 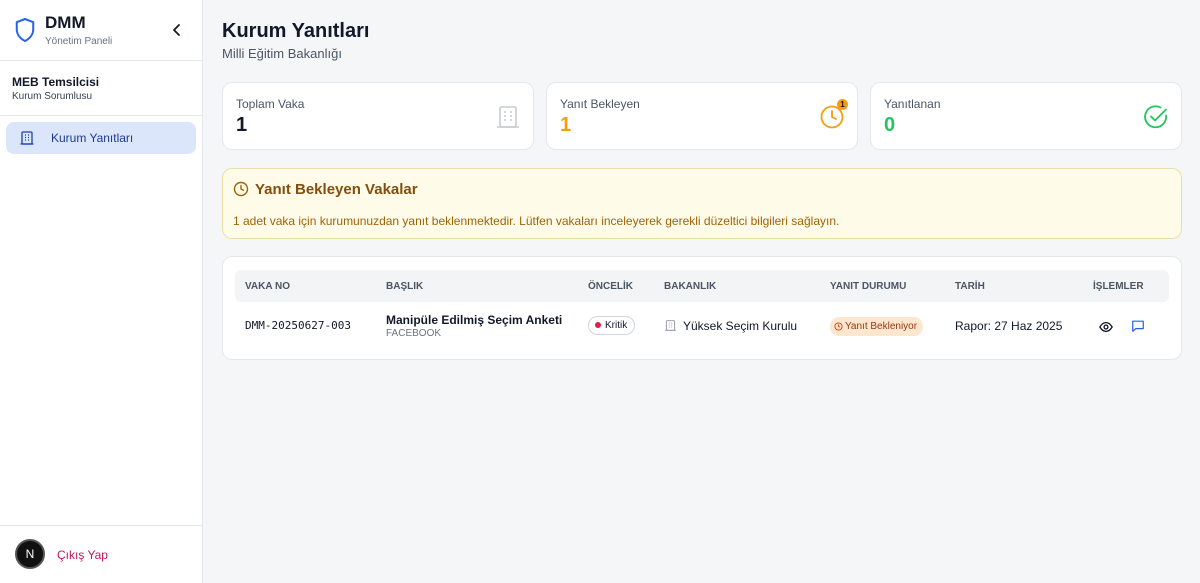 I want to click on column-header: ÖNCELİK, so click(x=610, y=286).